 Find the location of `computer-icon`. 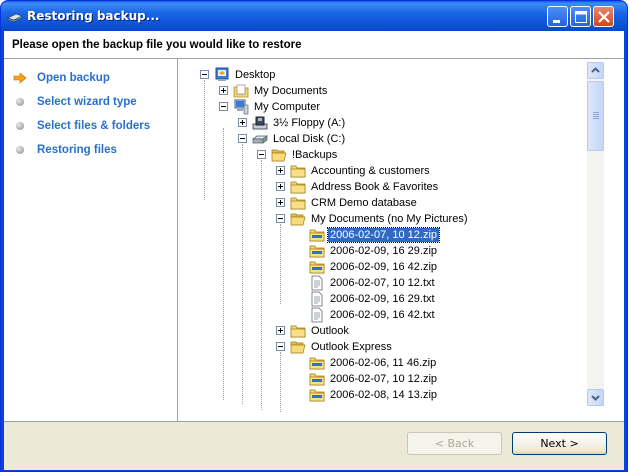

computer-icon is located at coordinates (241, 107).